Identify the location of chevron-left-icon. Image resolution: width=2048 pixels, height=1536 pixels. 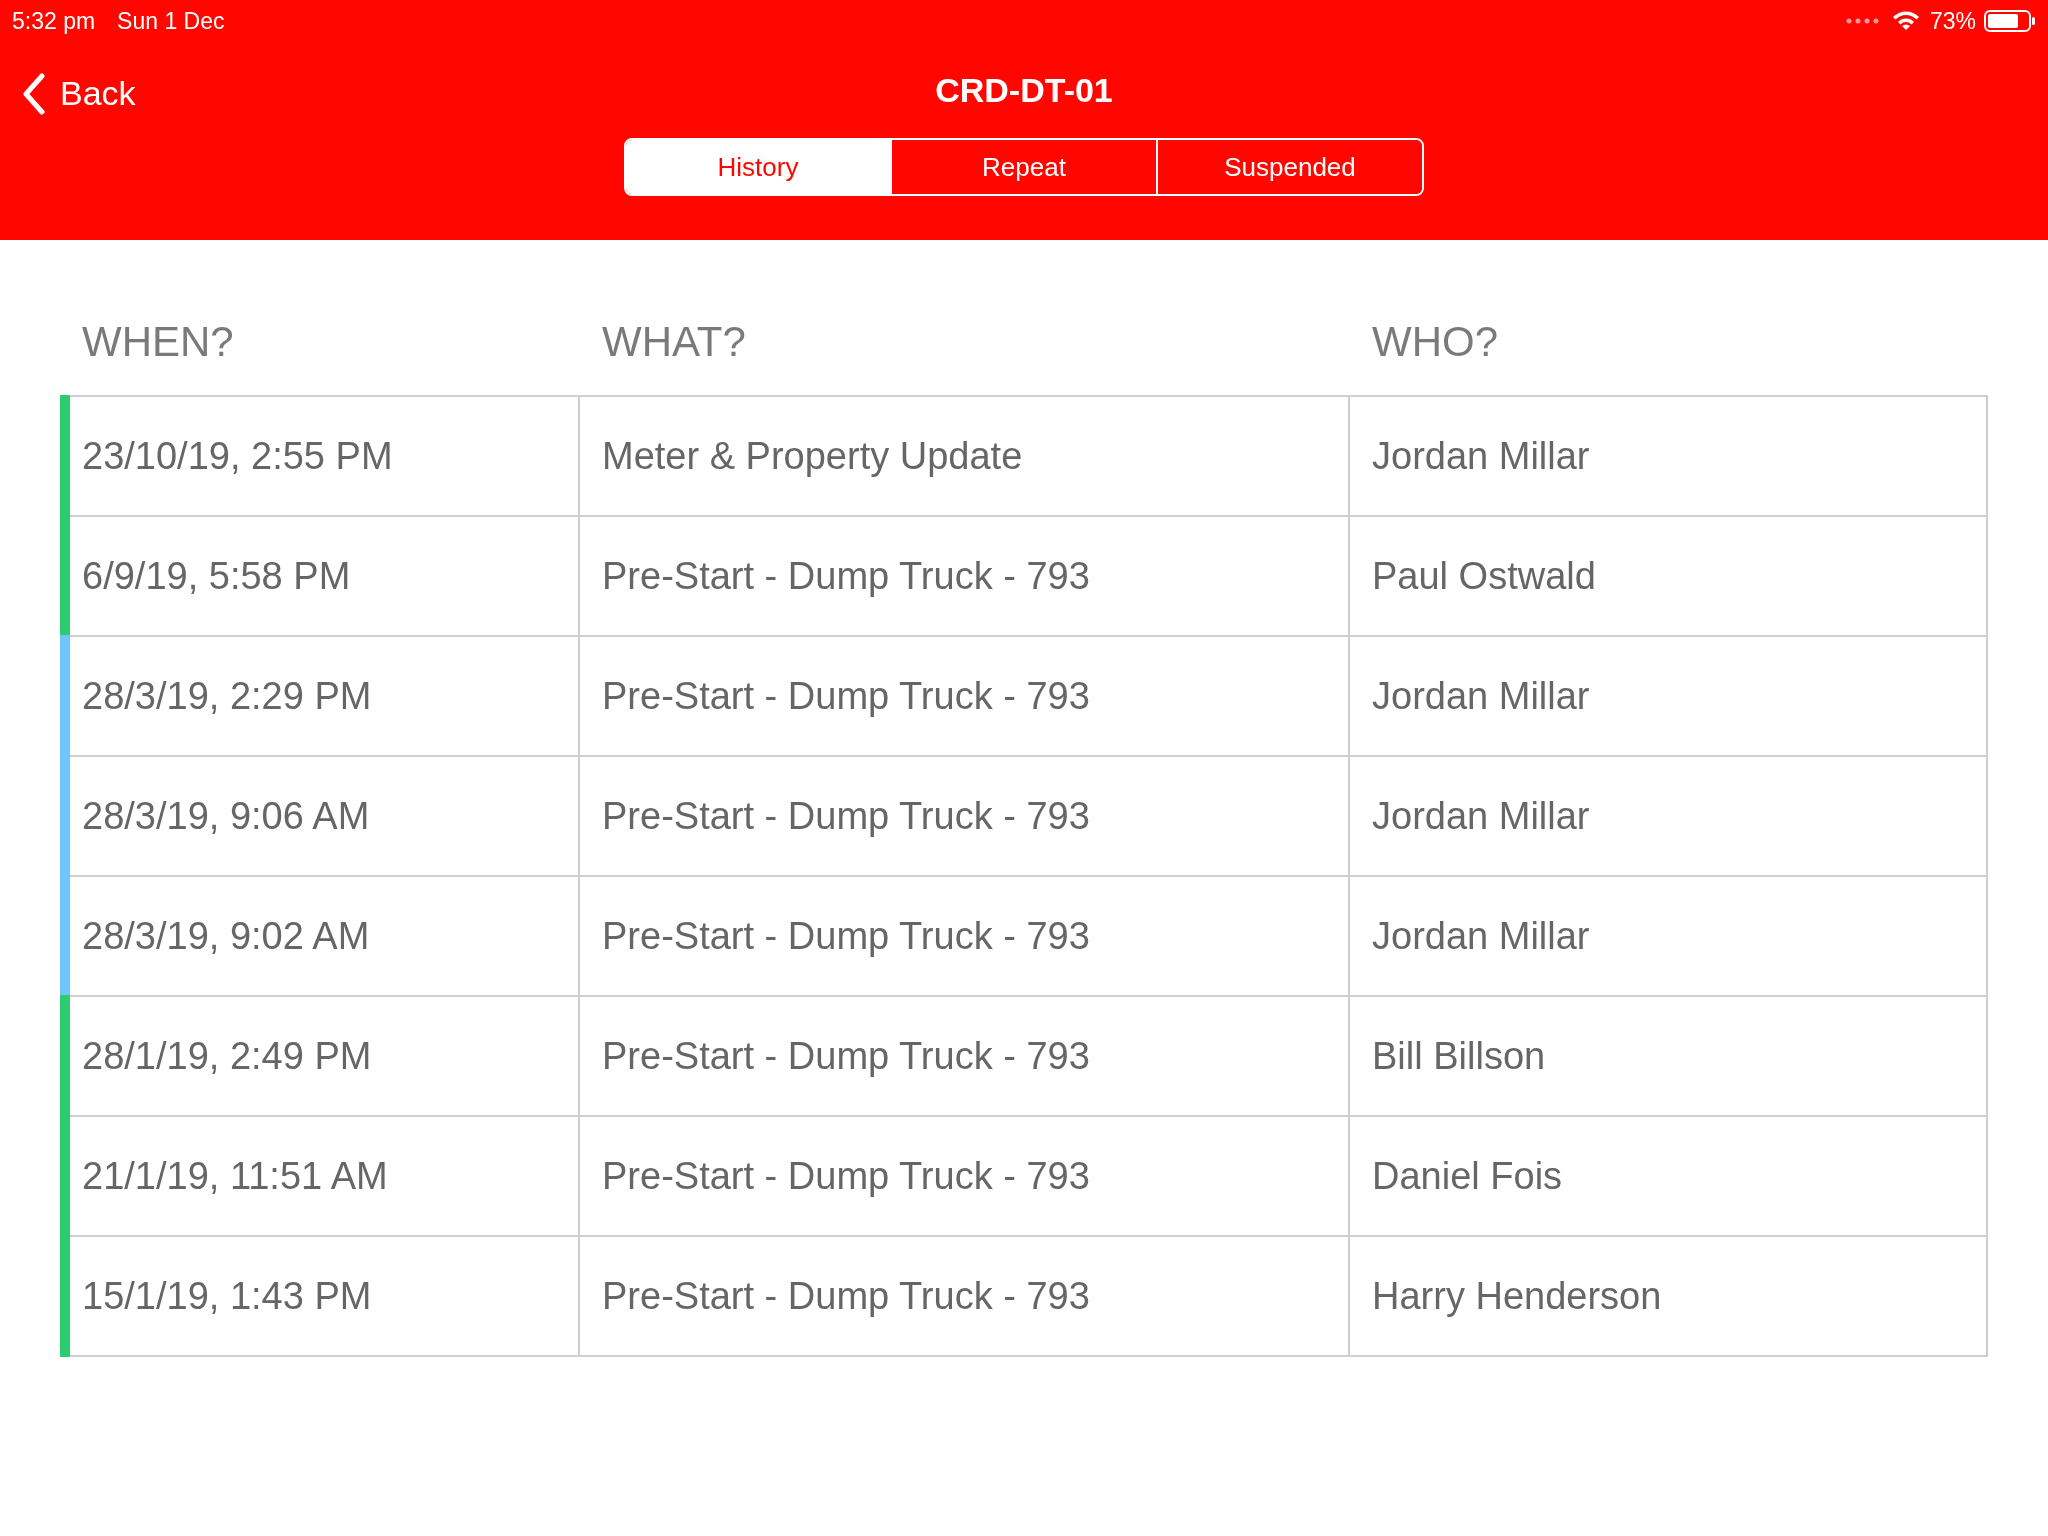
(34, 93).